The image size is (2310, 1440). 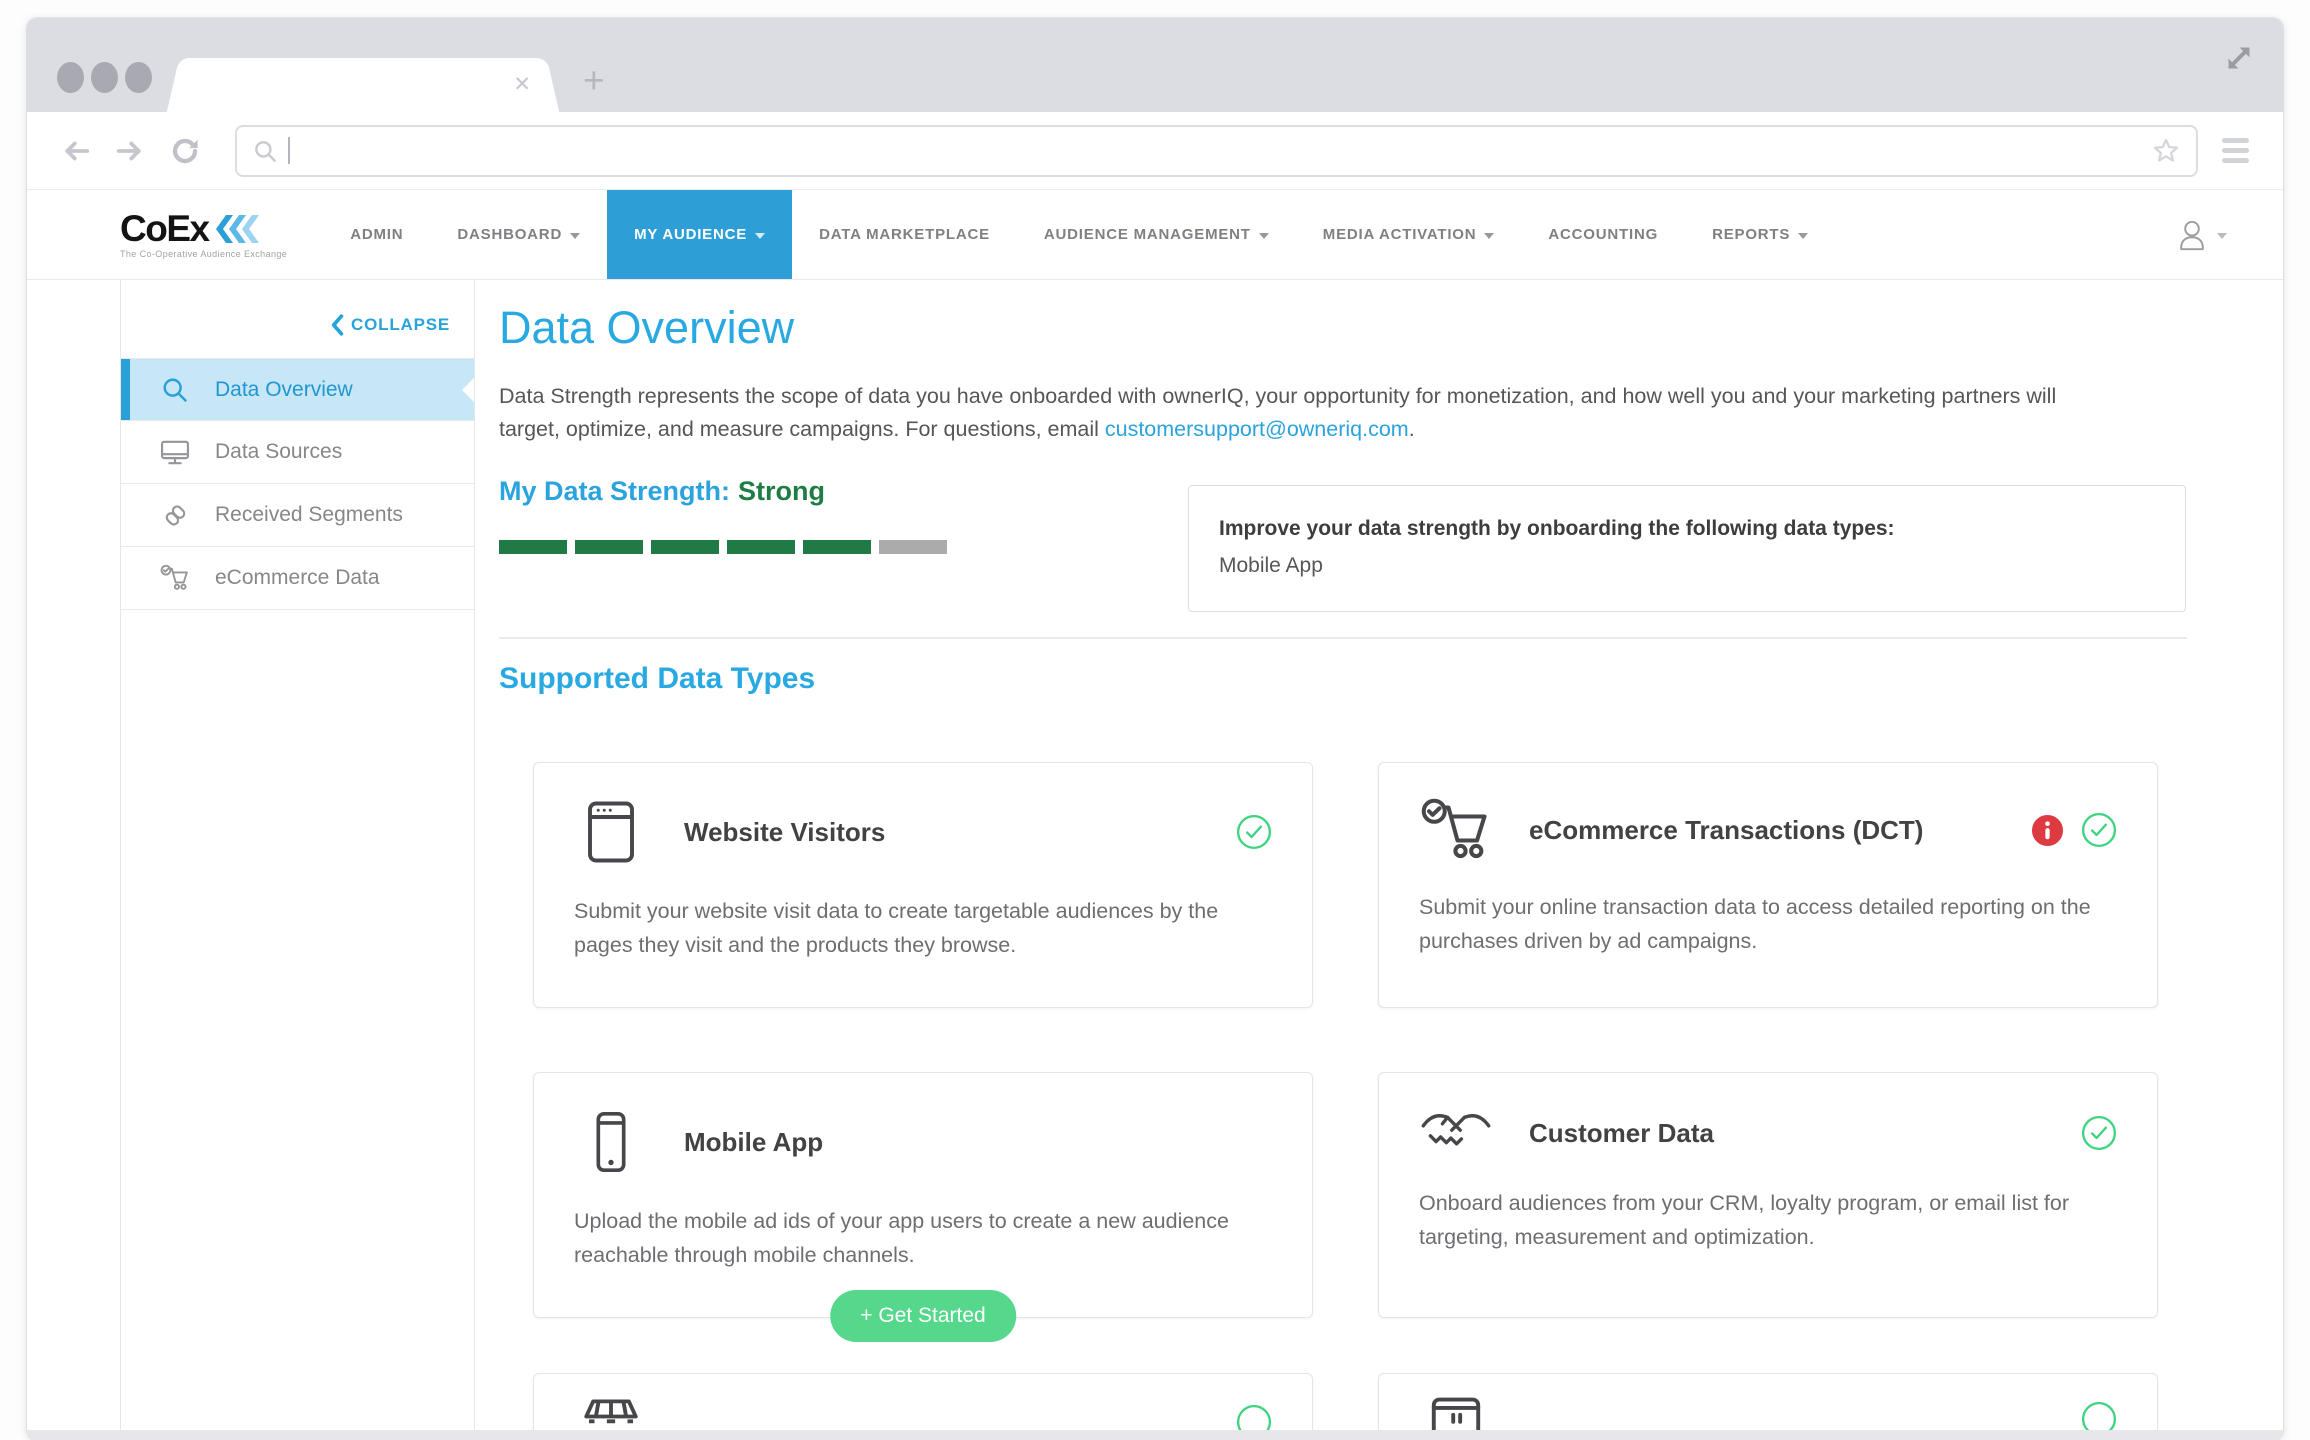 I want to click on card-partial-card-reader, so click(x=1768, y=1401).